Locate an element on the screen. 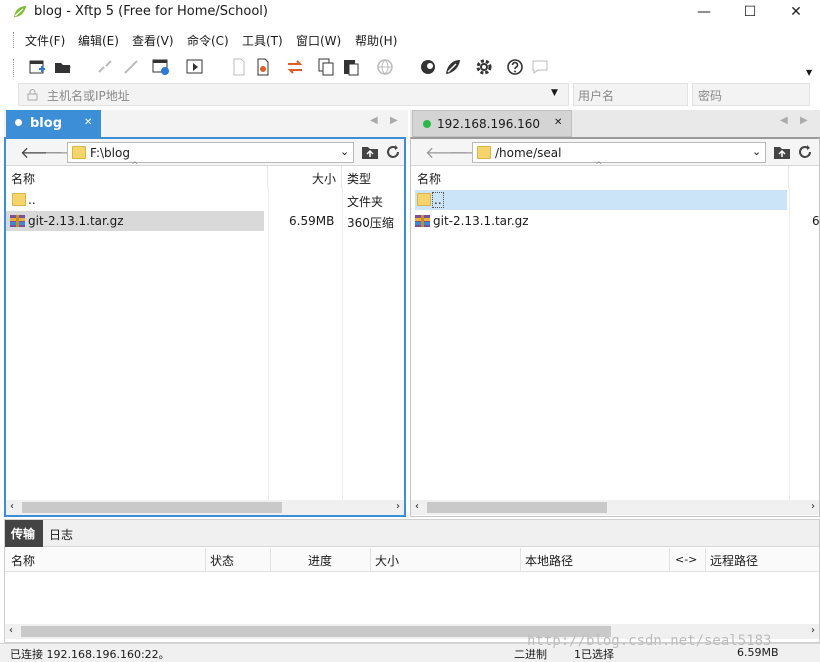 The image size is (820, 662). lock-icon is located at coordinates (32, 95).